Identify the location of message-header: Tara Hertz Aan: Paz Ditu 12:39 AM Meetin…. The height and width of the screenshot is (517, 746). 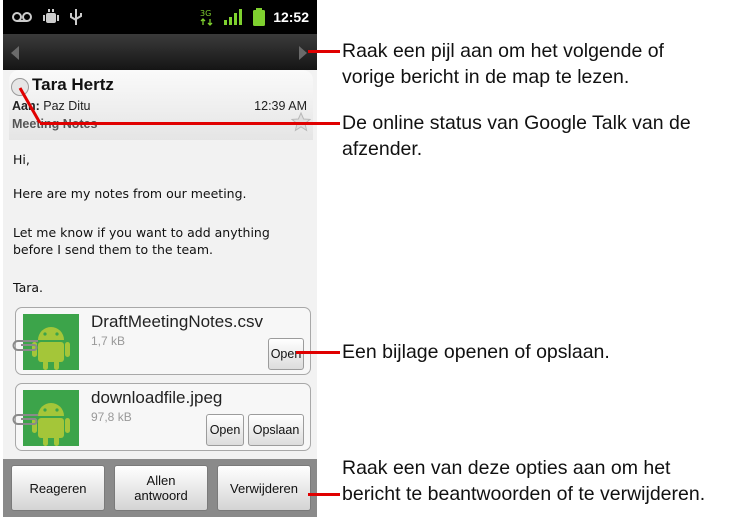
(161, 105).